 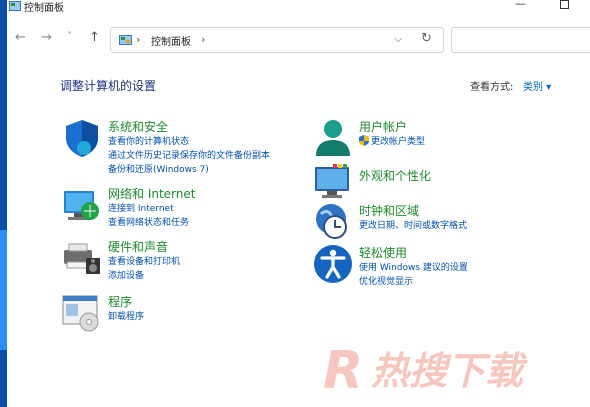 I want to click on category-link: 连接到 Internet, so click(x=141, y=207).